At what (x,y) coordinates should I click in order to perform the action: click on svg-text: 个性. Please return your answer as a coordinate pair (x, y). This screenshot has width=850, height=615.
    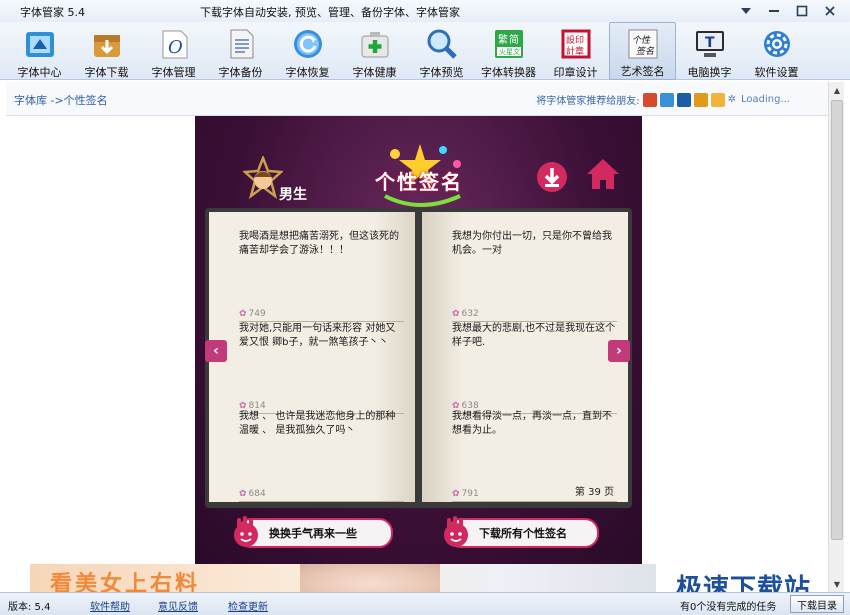
    Looking at the image, I should click on (641, 40).